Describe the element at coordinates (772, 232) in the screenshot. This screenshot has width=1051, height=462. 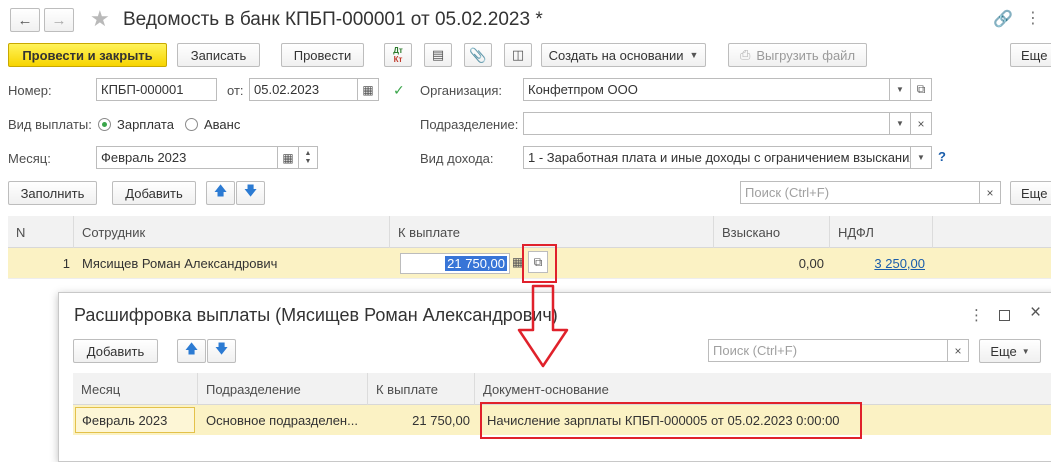
I see `column-withheld: Взыскано` at that location.